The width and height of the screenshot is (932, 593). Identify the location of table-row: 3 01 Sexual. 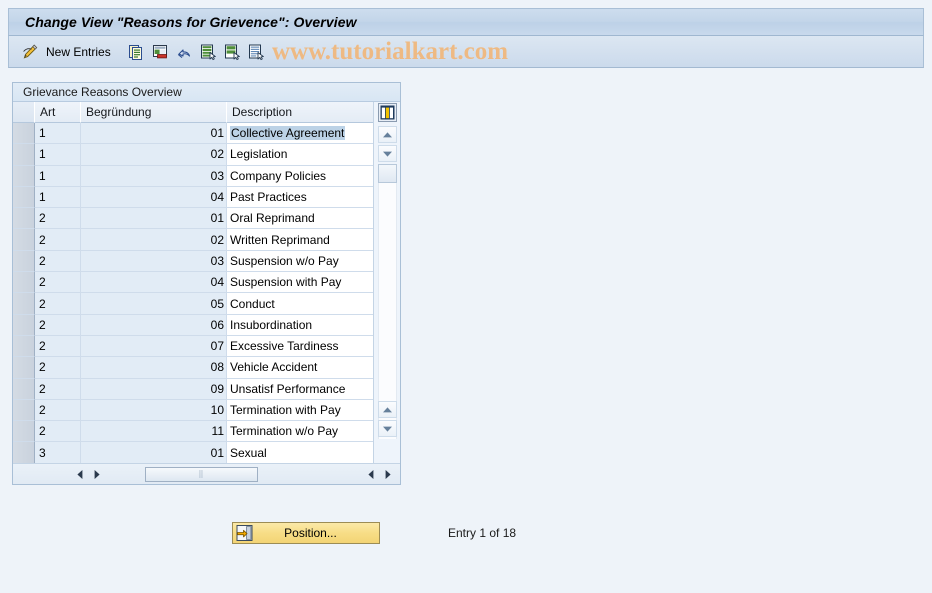
(206, 452).